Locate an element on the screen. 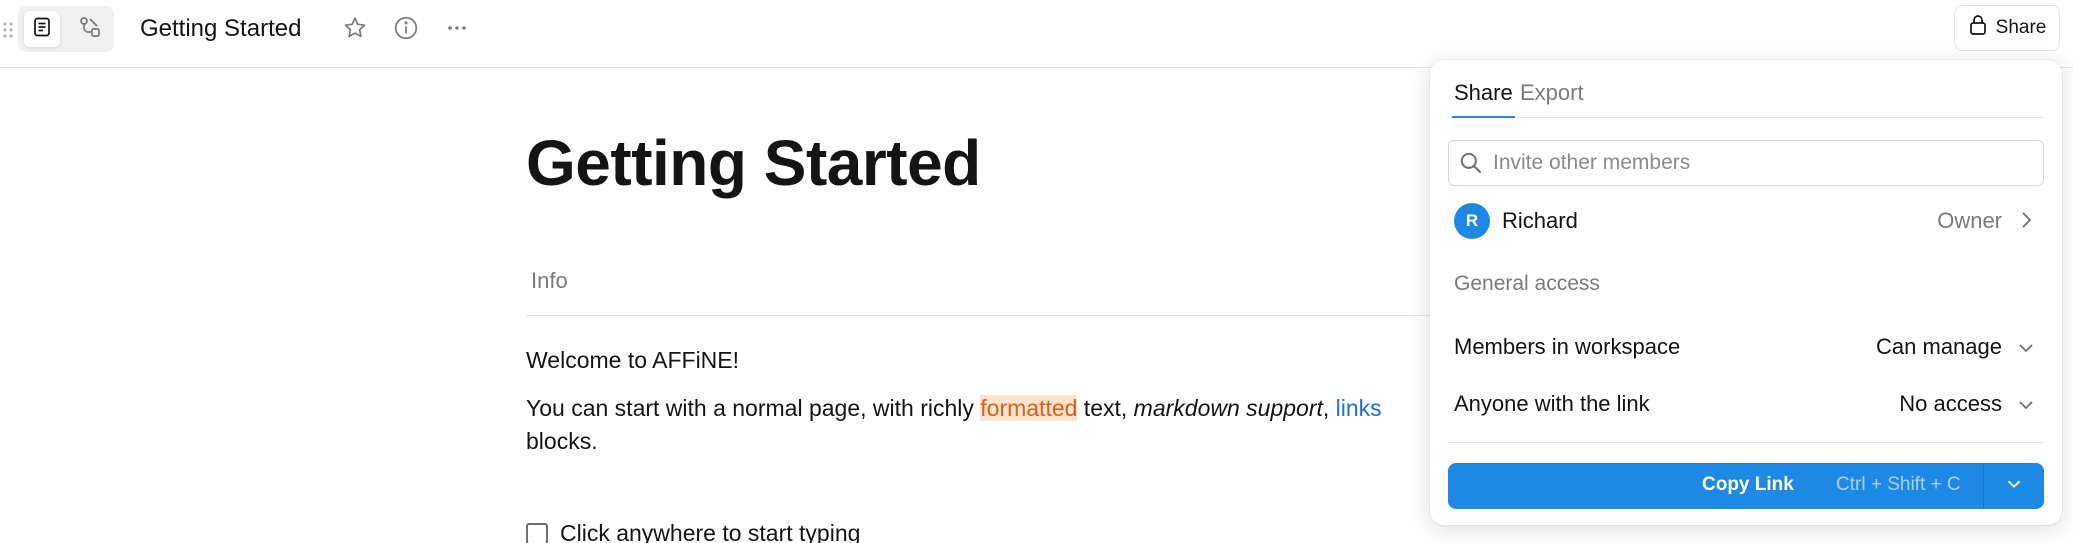  todo-checkbox is located at coordinates (537, 532).